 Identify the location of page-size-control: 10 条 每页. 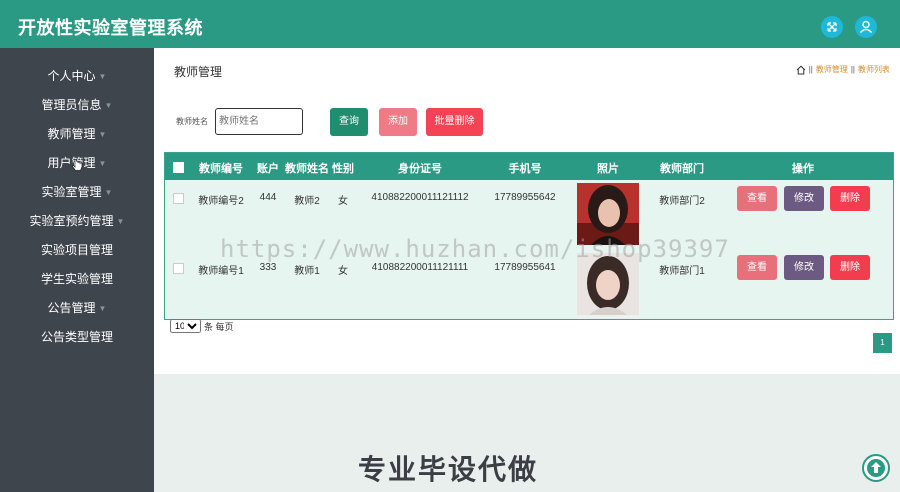
(202, 326).